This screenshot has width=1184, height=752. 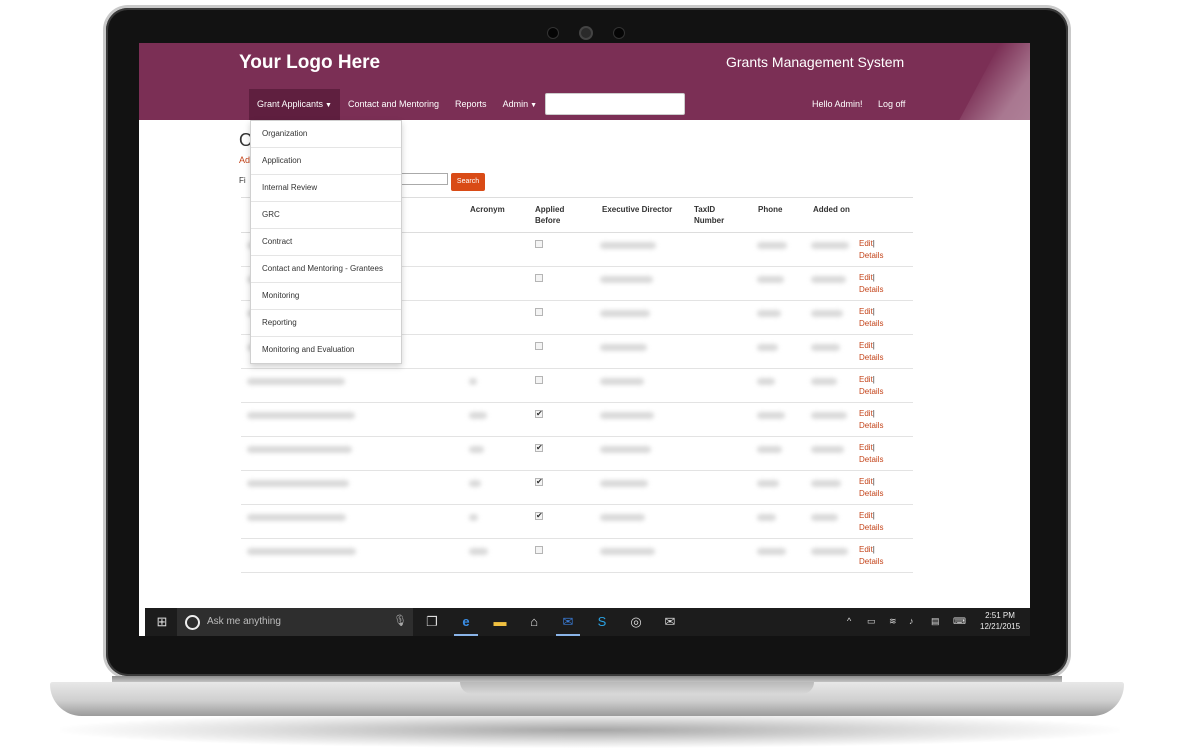 I want to click on chevron-up-icon: ^, so click(x=849, y=621).